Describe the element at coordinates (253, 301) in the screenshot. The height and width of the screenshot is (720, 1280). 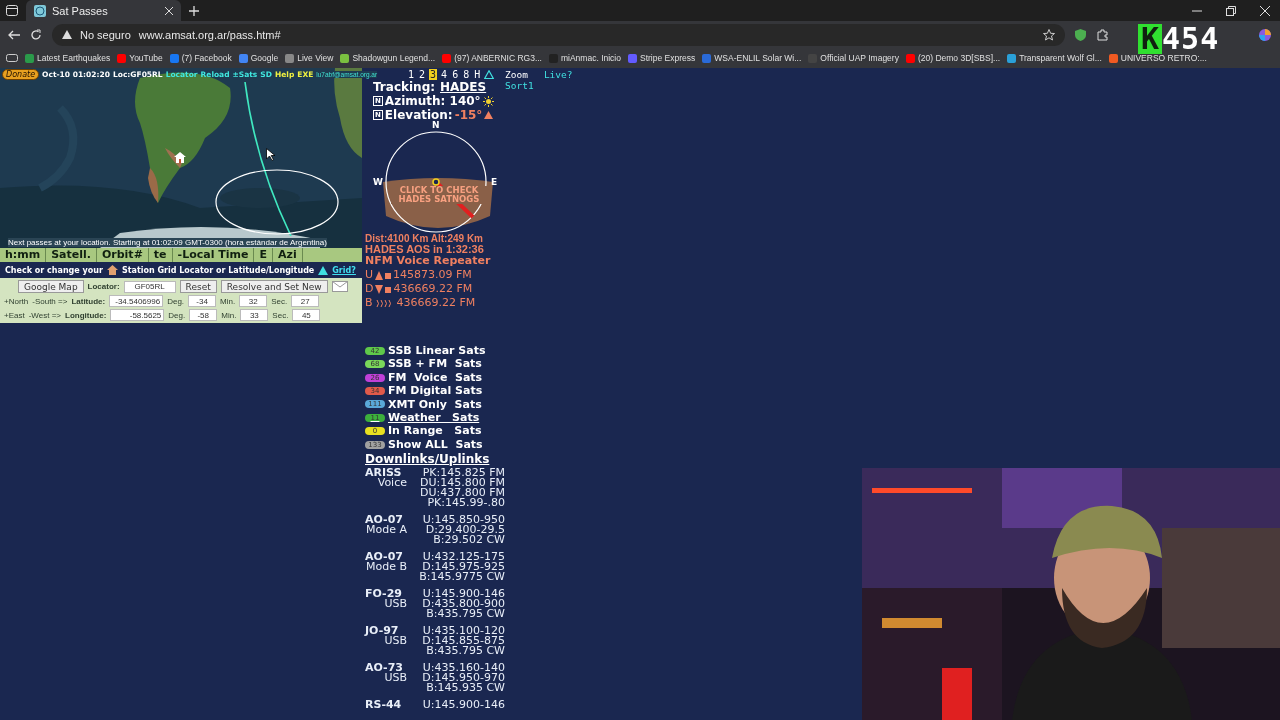
I see `minutes-field: 32` at that location.